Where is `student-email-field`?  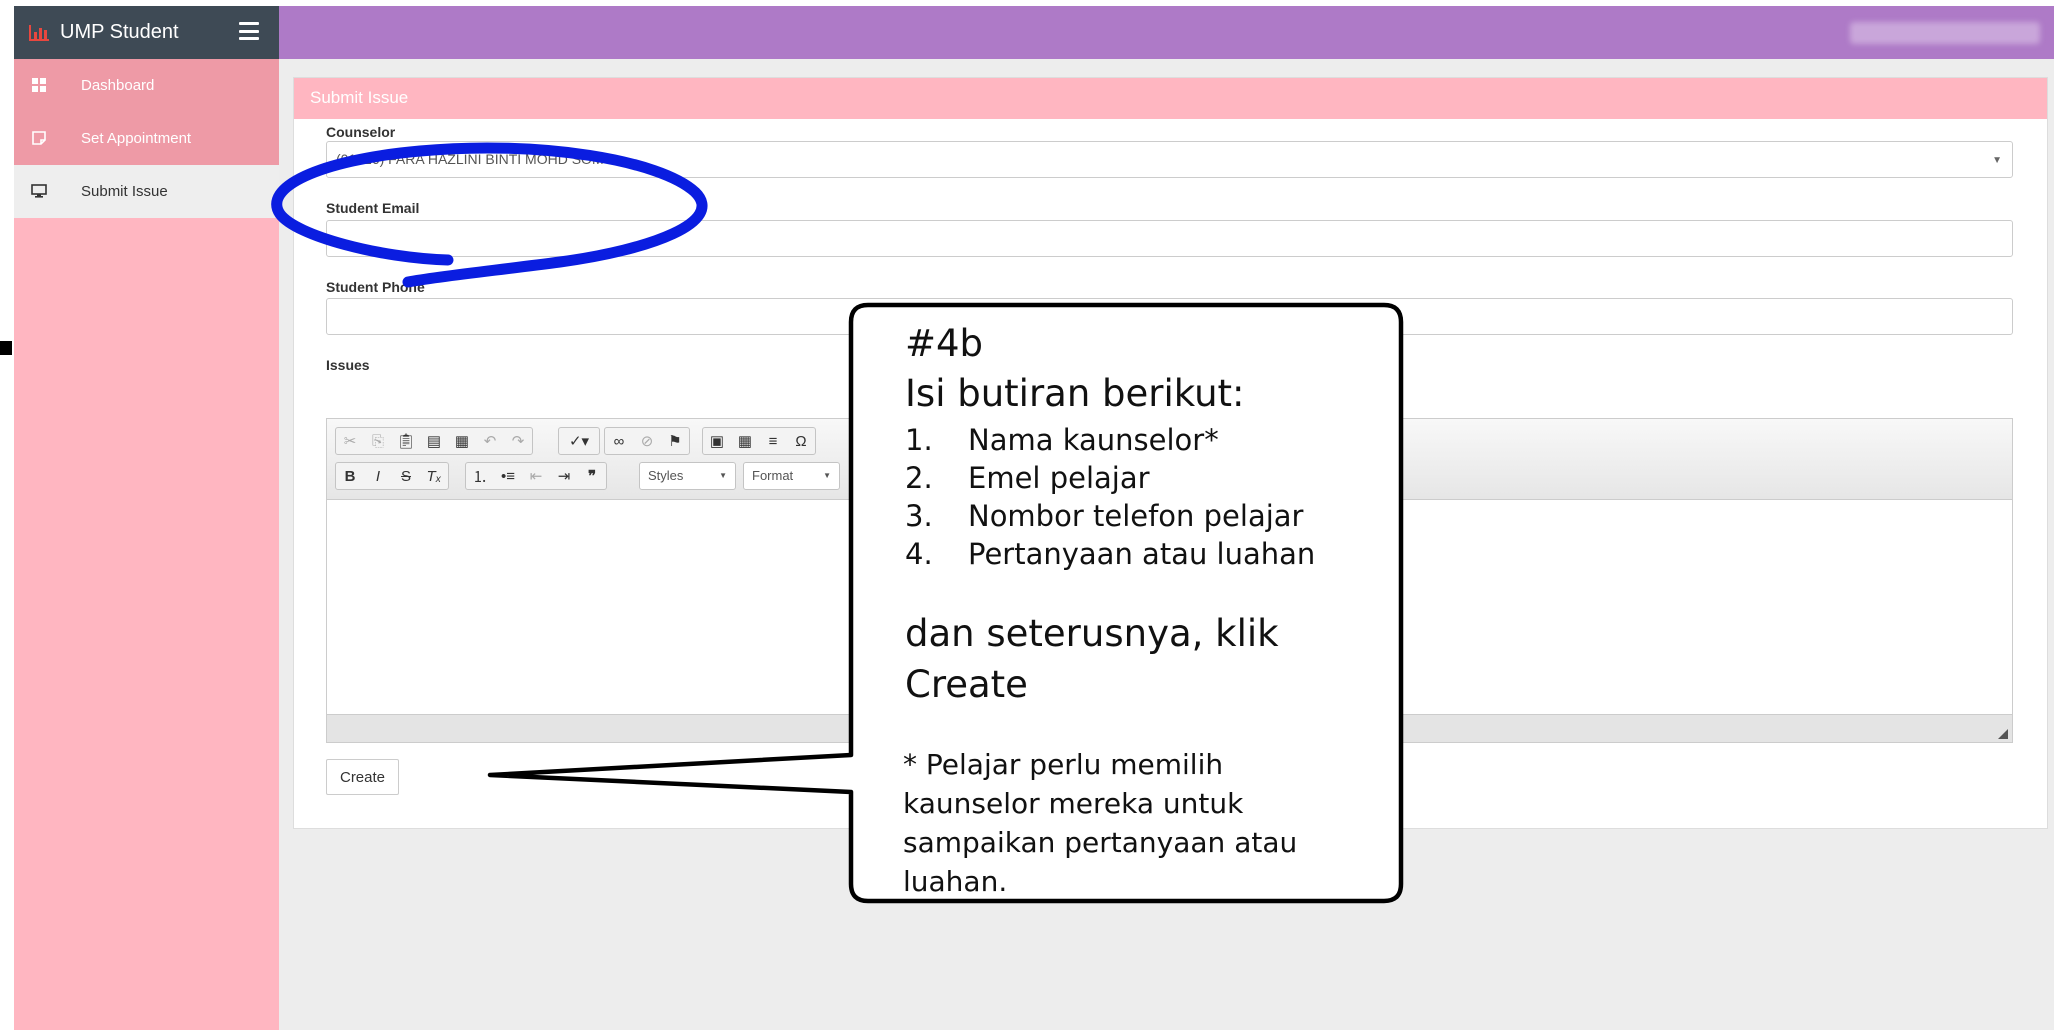 student-email-field is located at coordinates (1169, 238).